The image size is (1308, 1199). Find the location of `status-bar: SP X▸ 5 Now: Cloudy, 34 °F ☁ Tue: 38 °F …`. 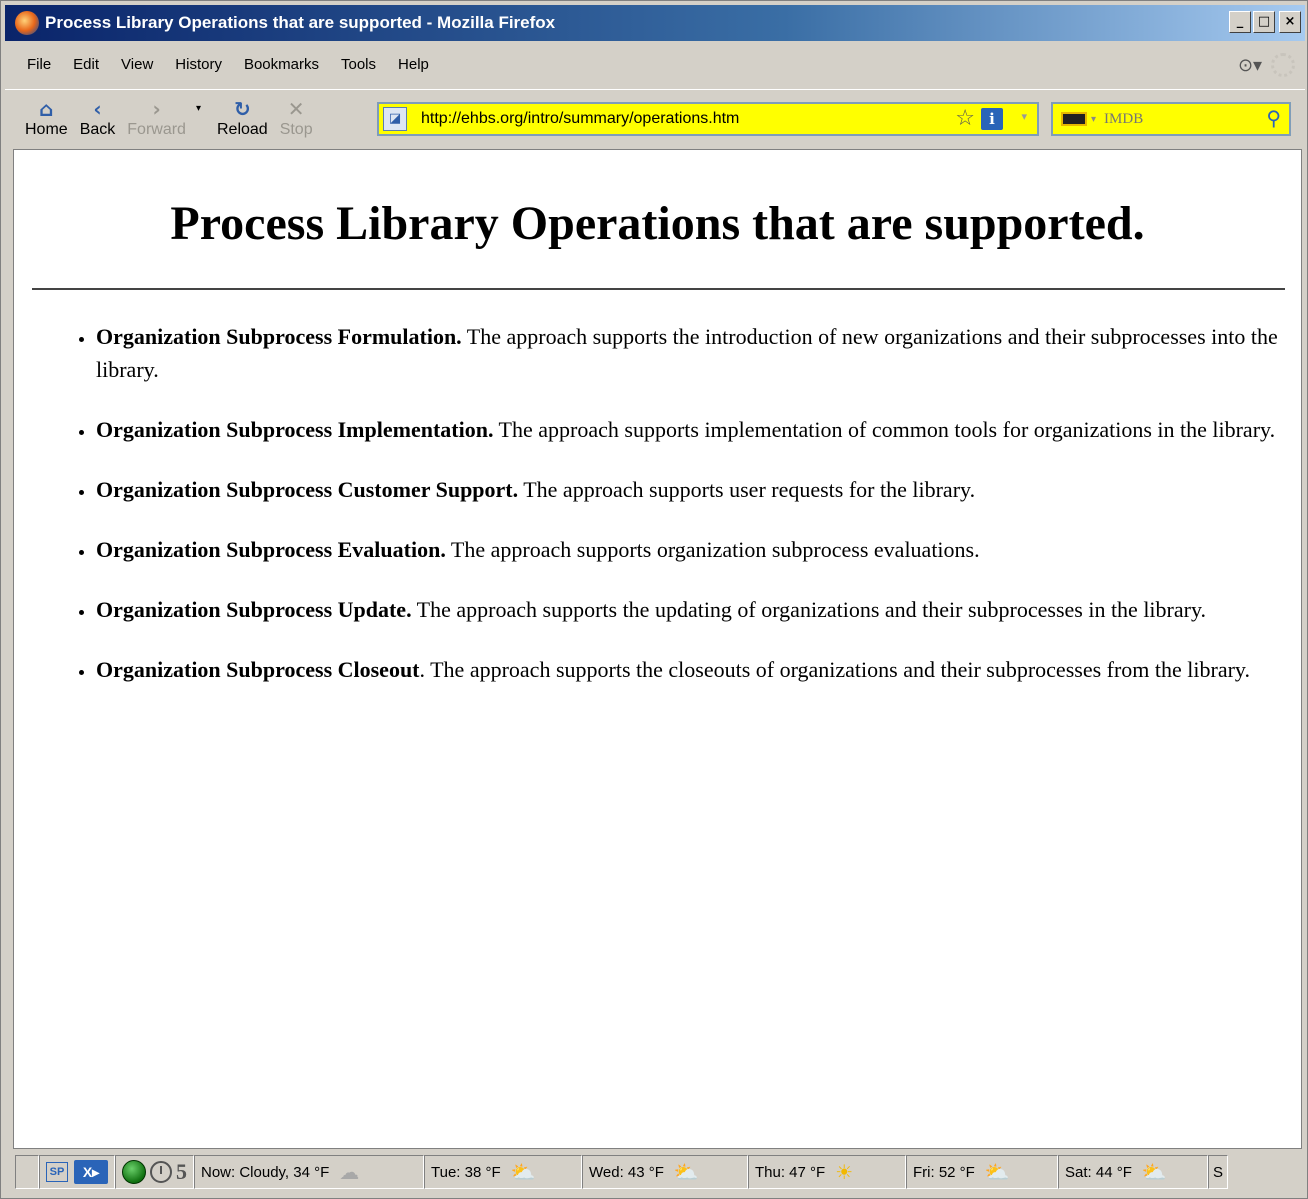

status-bar: SP X▸ 5 Now: Cloudy, 34 °F ☁ Tue: 38 °F … is located at coordinates (655, 1172).